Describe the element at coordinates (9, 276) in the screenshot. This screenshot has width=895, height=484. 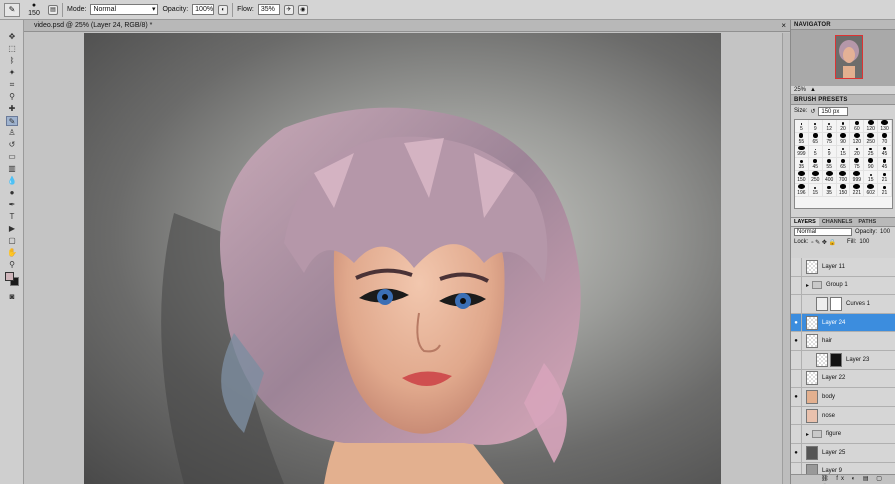
I see `foreground-color-swatch` at that location.